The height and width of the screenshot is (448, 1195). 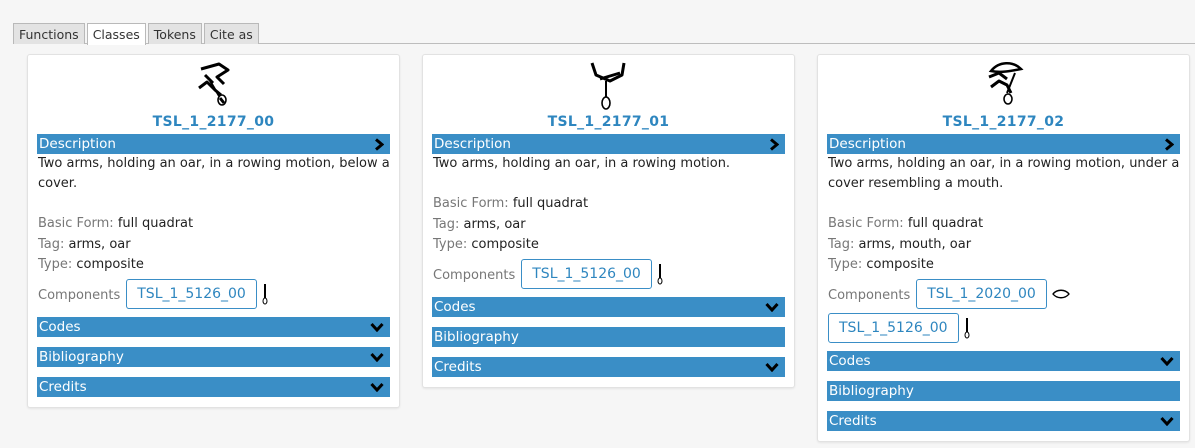 I want to click on tag-value: arms, mouth, oar, so click(x=915, y=244).